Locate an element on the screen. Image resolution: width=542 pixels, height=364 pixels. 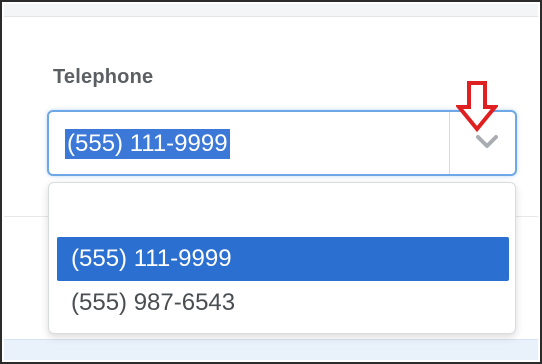
dropdown-option-selected: (555) 111-9999 is located at coordinates (283, 259).